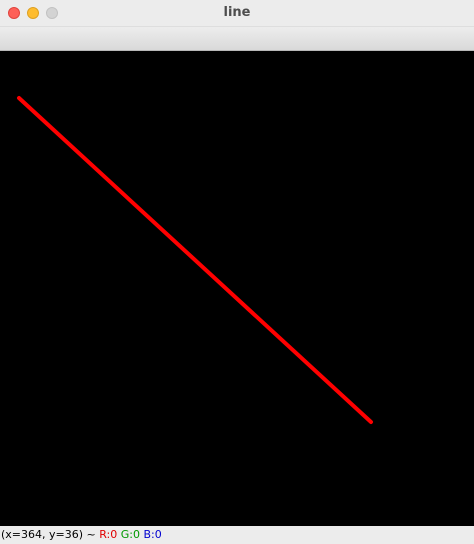 The height and width of the screenshot is (544, 474). Describe the element at coordinates (237, 535) in the screenshot. I see `status-bar: (x=364, y=36) ~ R:0 G:0 B:0` at that location.